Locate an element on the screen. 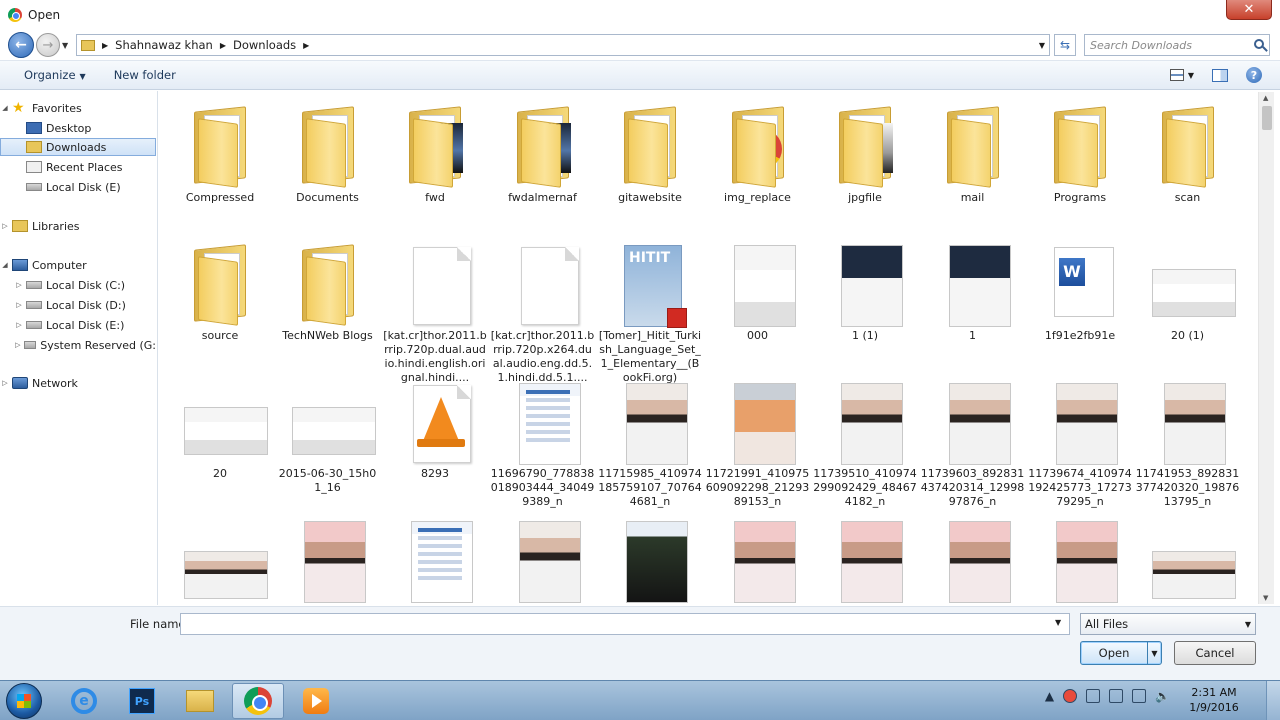  search-input is located at coordinates (1170, 45).